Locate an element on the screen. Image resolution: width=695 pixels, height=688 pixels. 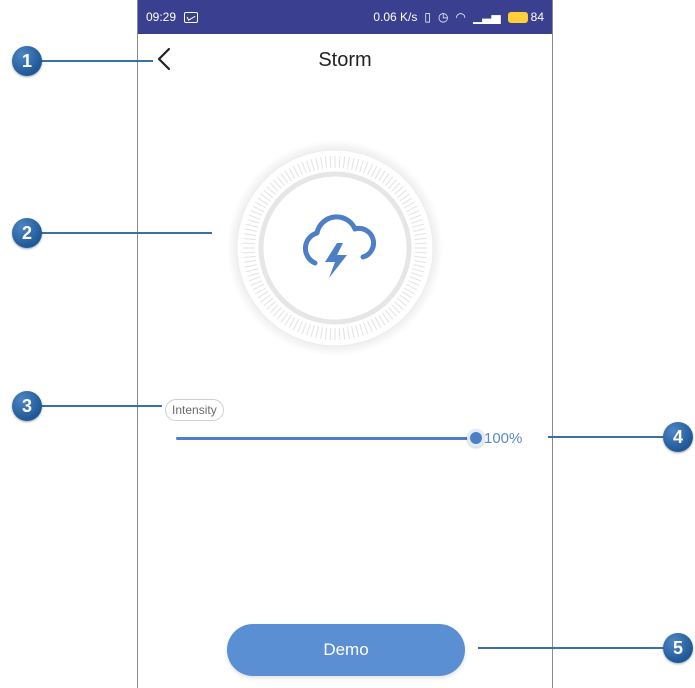
dial-graphic is located at coordinates (335, 248).